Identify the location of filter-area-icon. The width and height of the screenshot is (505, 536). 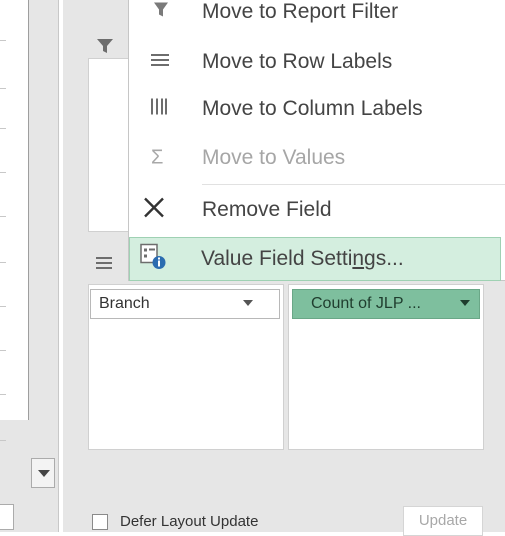
(105, 47).